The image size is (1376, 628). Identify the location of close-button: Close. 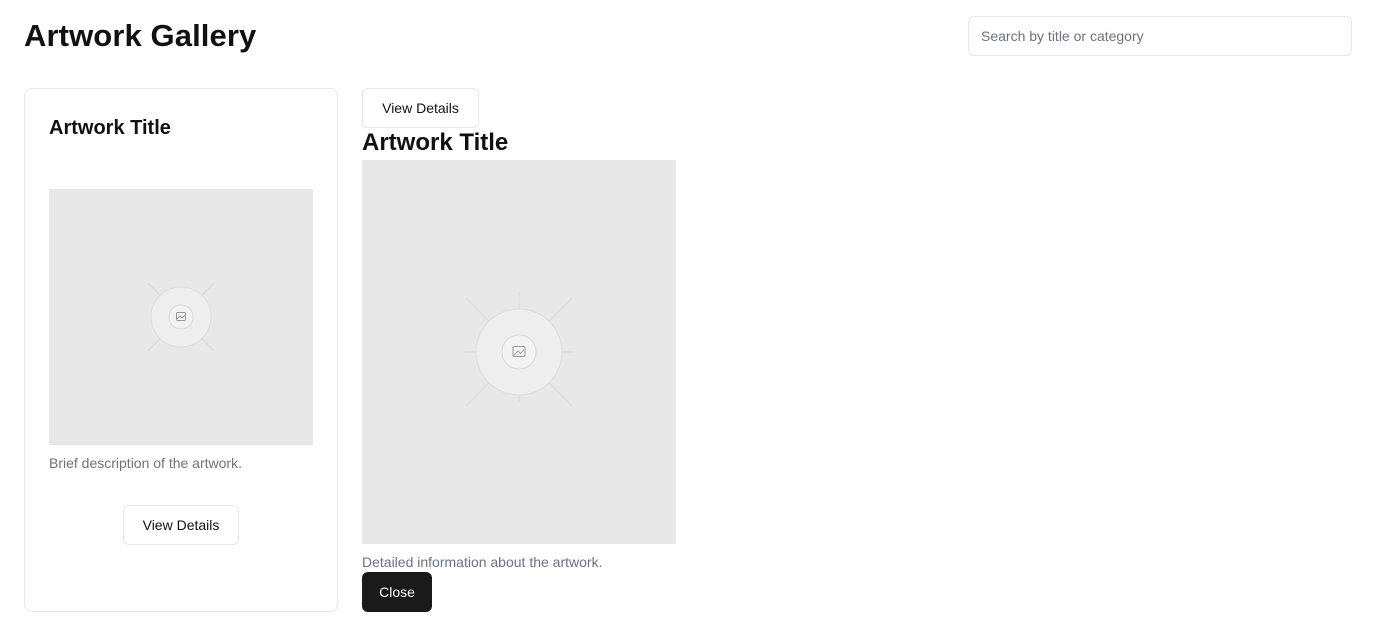
(397, 592).